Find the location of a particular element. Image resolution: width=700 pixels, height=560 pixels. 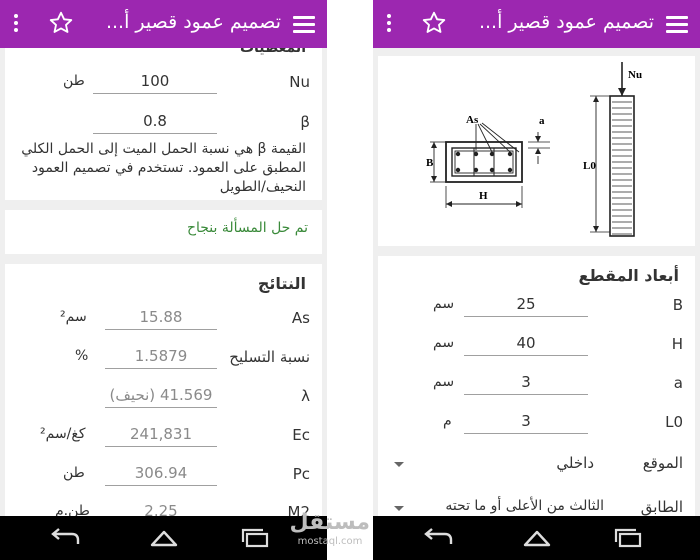

result-value: 15.88 is located at coordinates (161, 318).